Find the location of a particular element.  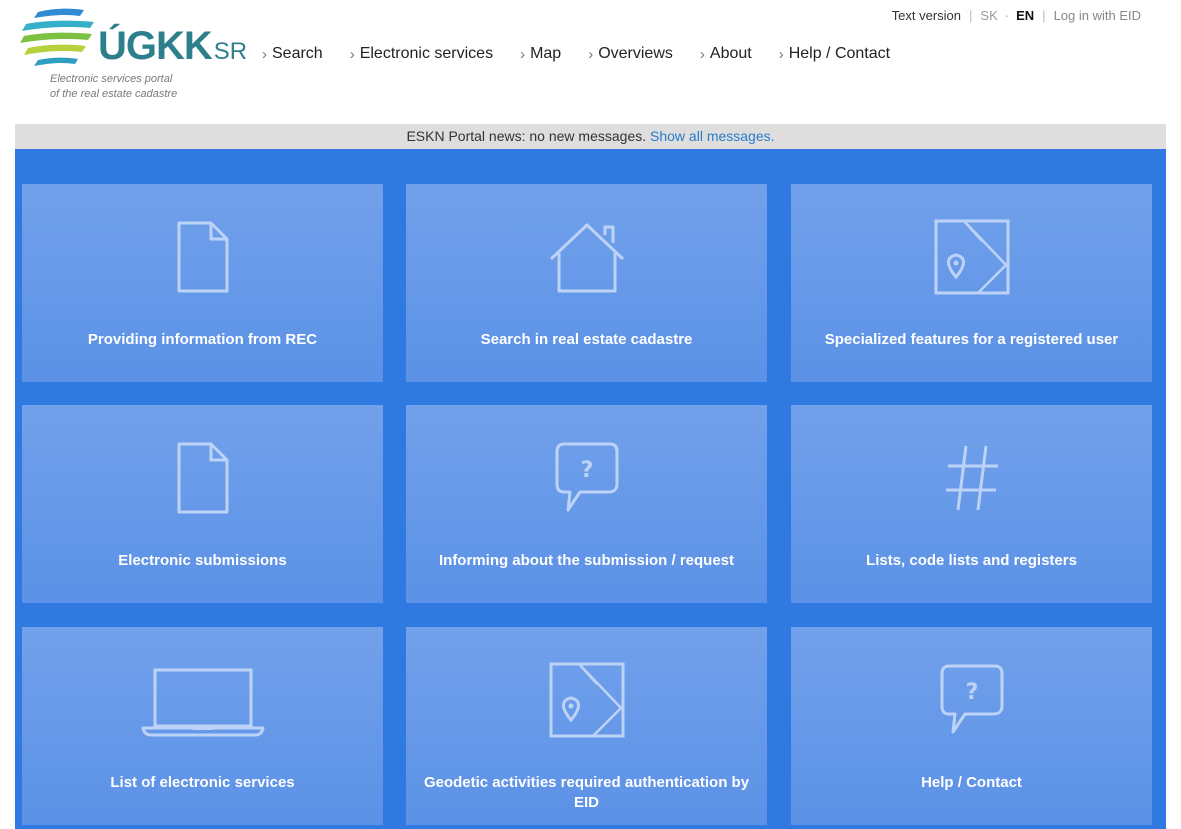

nav-item-overviews: › Overviews is located at coordinates (630, 54).